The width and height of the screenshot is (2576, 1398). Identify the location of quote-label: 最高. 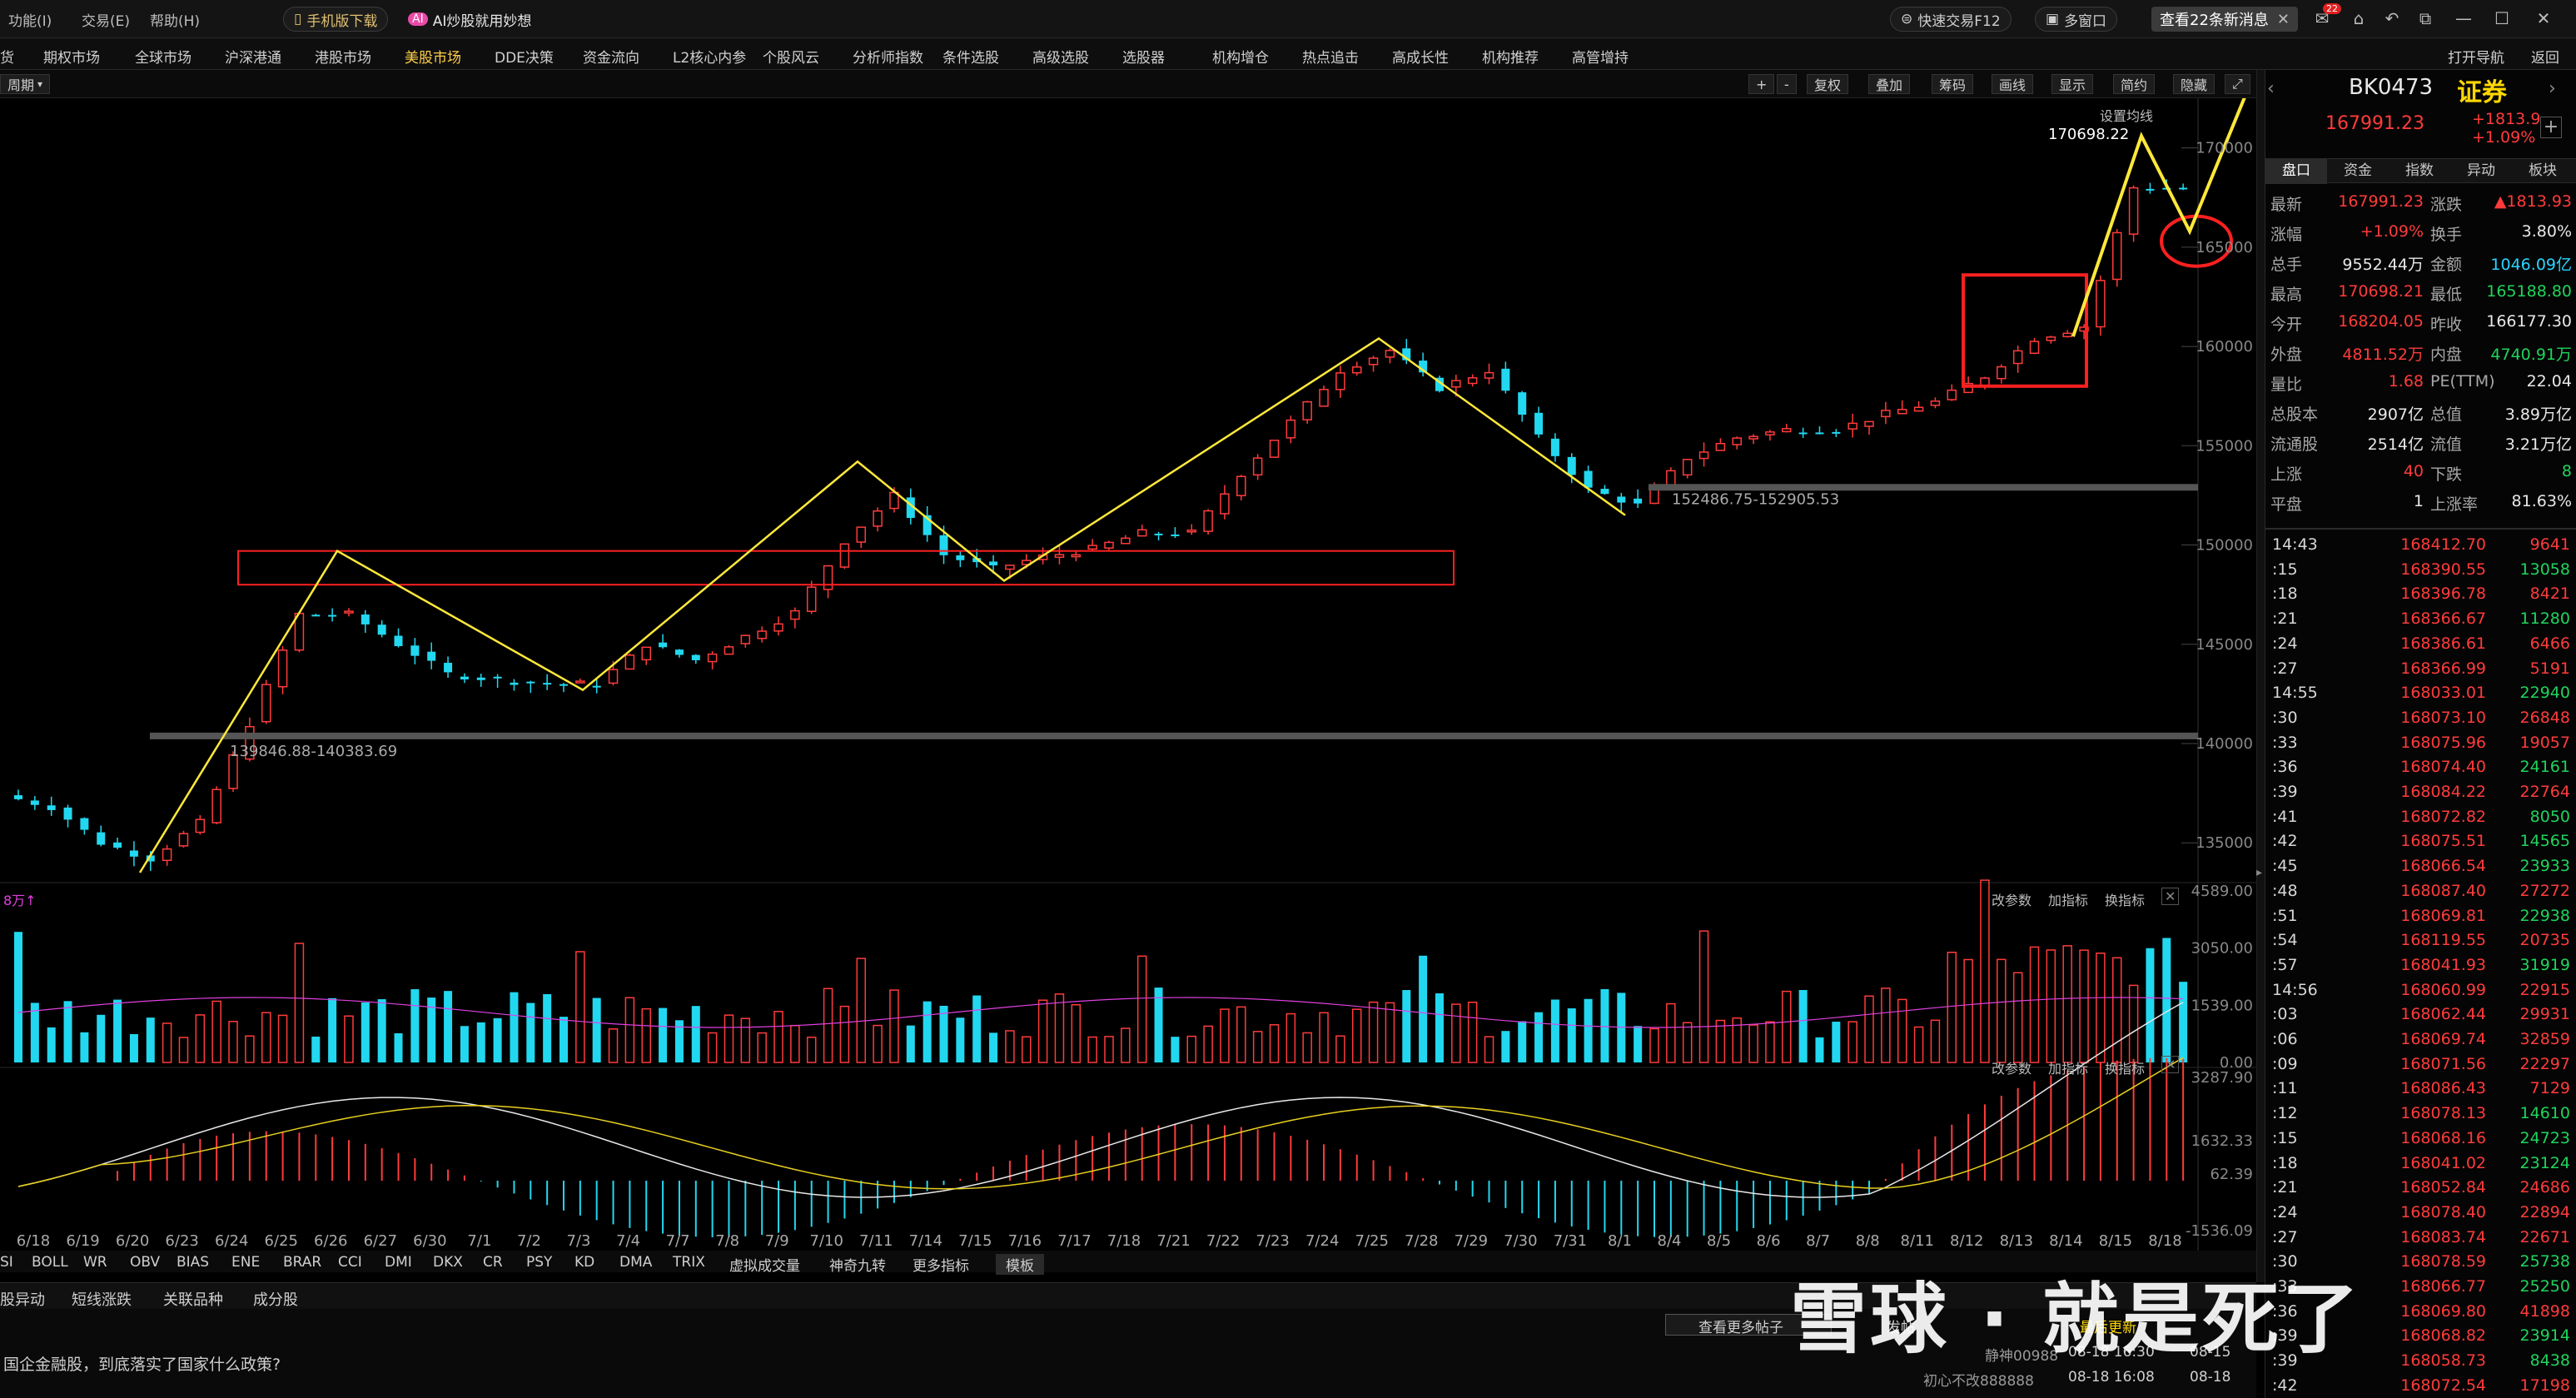
(2286, 295).